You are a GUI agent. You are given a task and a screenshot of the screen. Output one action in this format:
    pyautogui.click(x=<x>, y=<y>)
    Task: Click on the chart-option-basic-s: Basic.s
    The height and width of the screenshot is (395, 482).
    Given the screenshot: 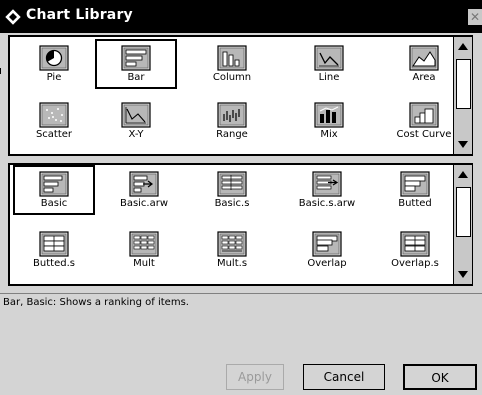 What is the action you would take?
    pyautogui.click(x=232, y=190)
    